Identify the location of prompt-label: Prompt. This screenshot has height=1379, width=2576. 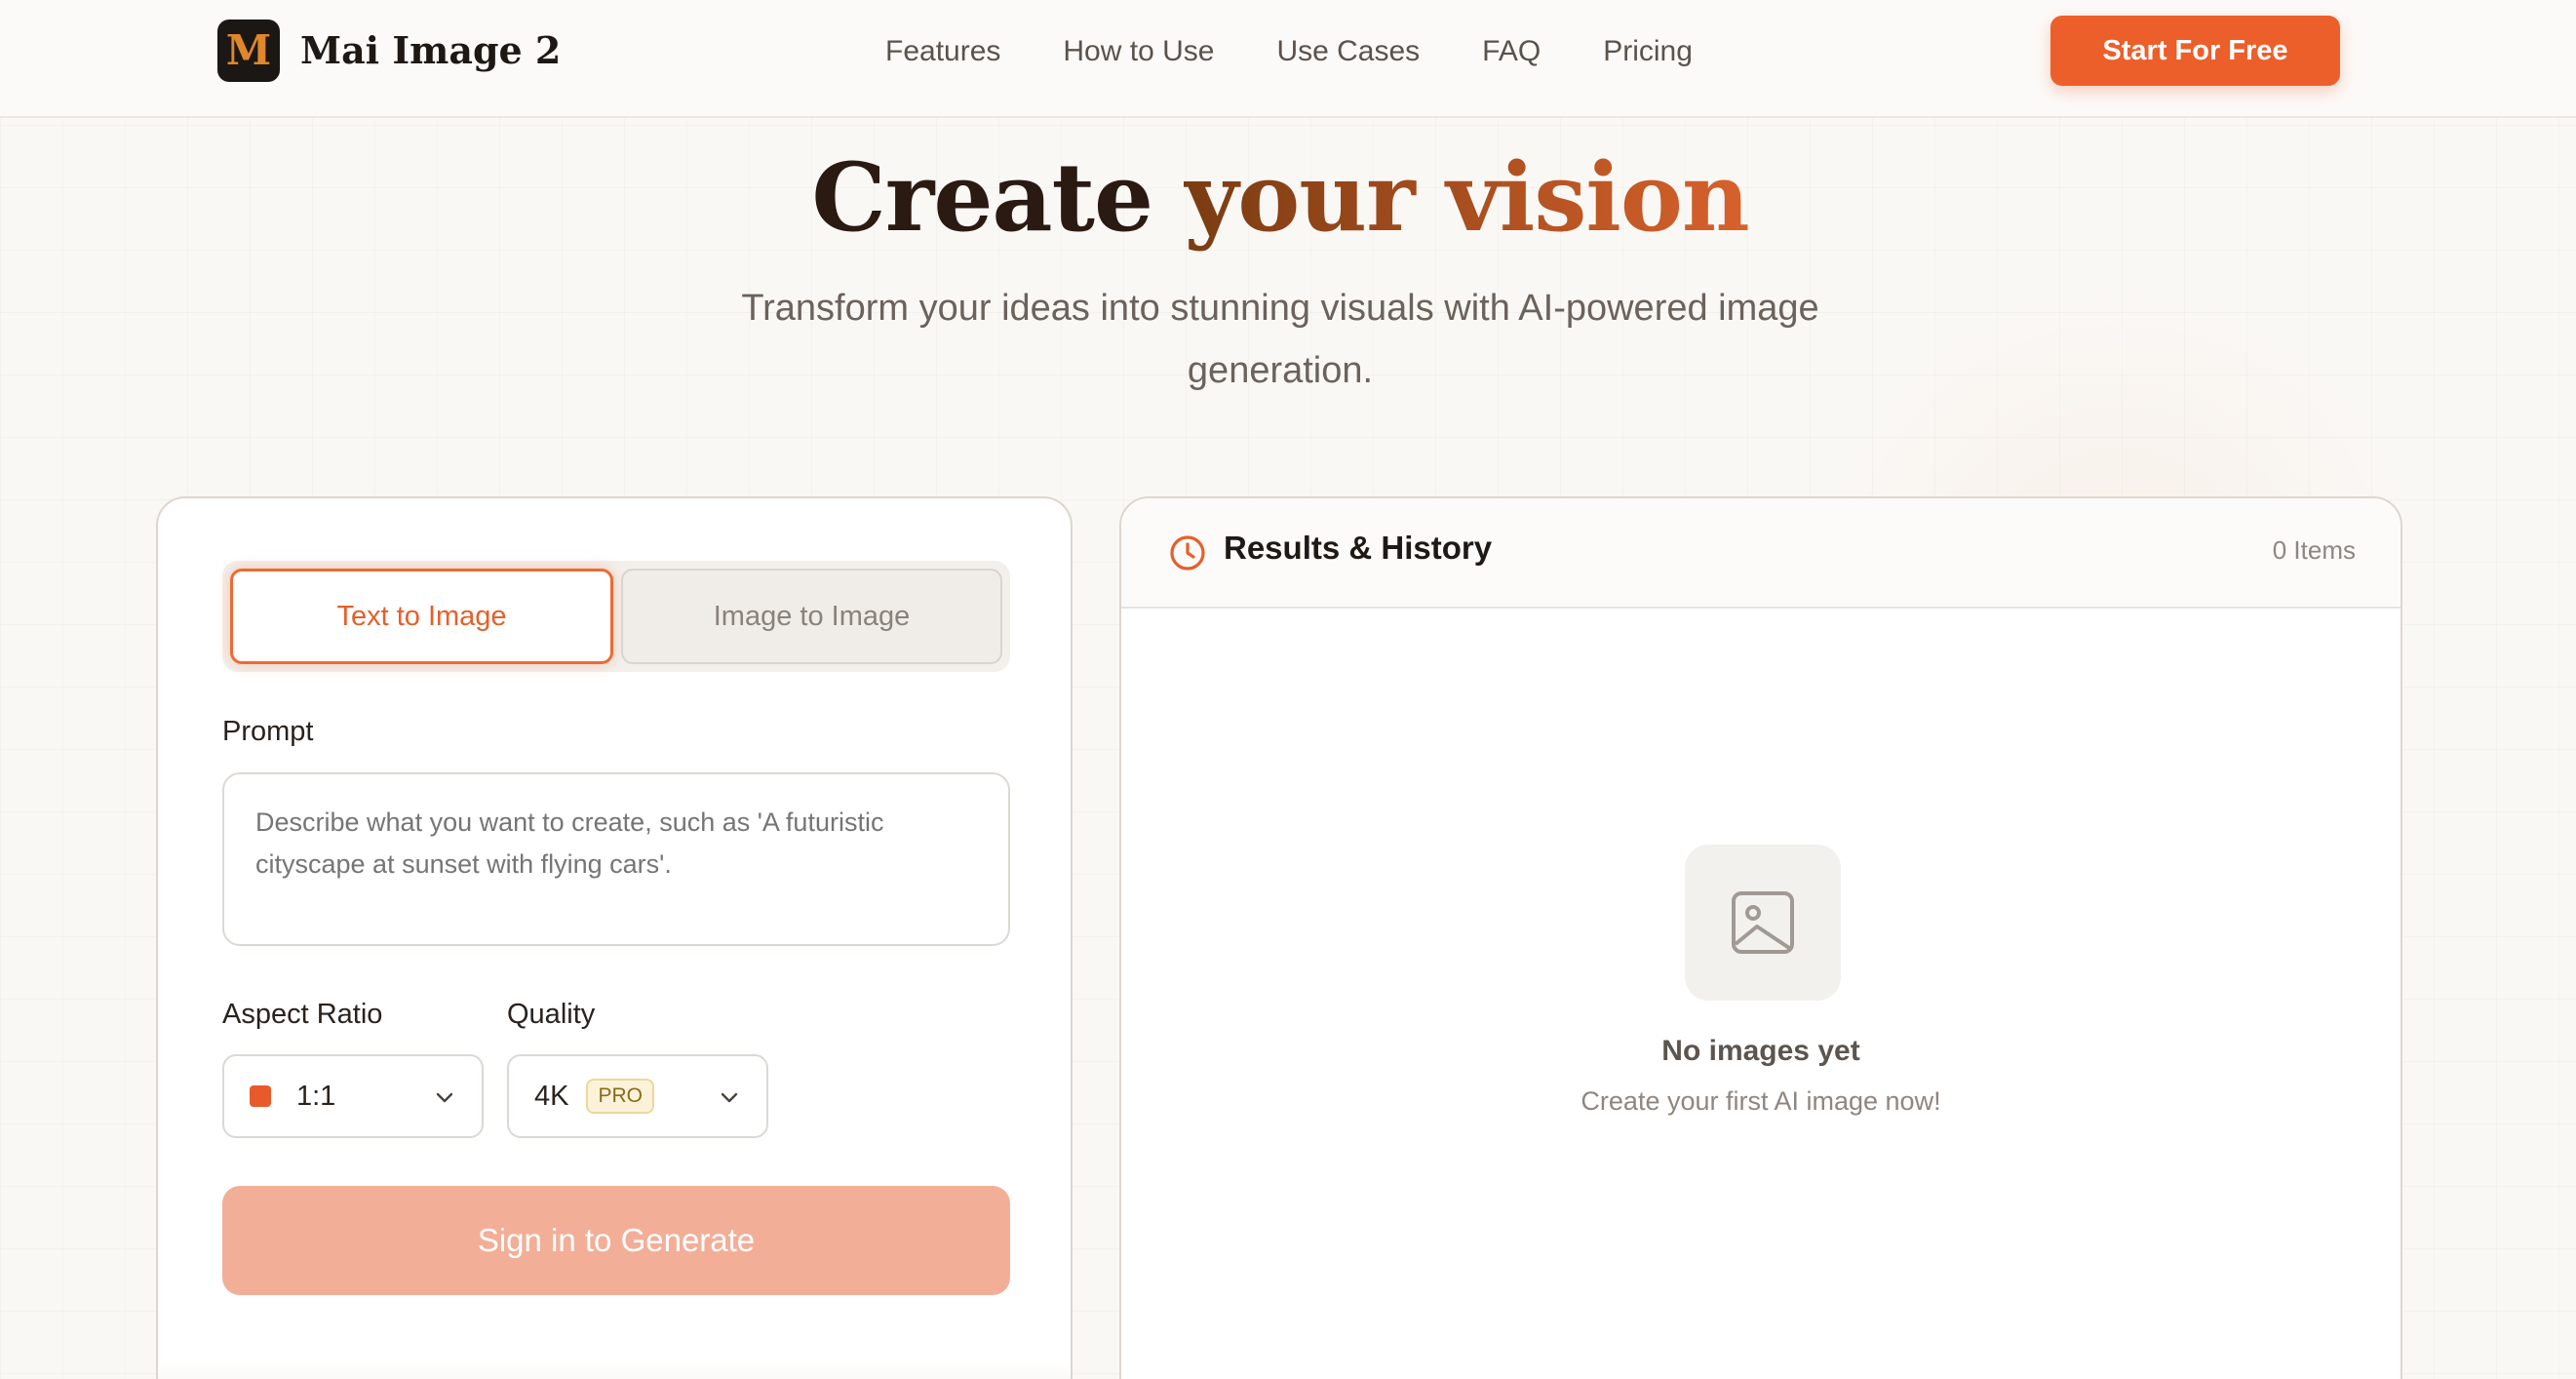
(268, 731).